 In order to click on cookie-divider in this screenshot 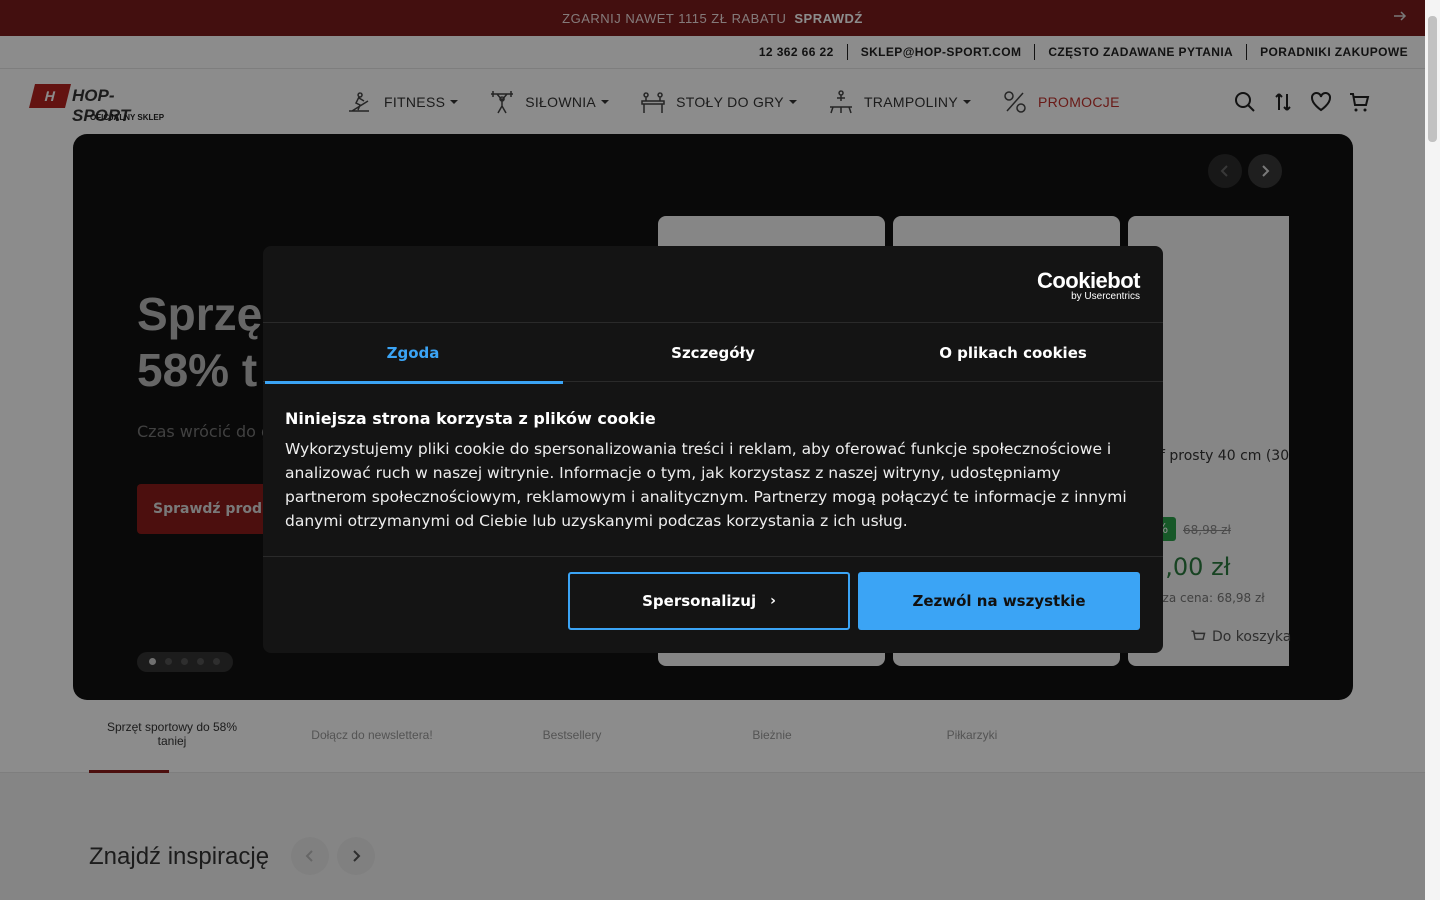, I will do `click(713, 556)`.